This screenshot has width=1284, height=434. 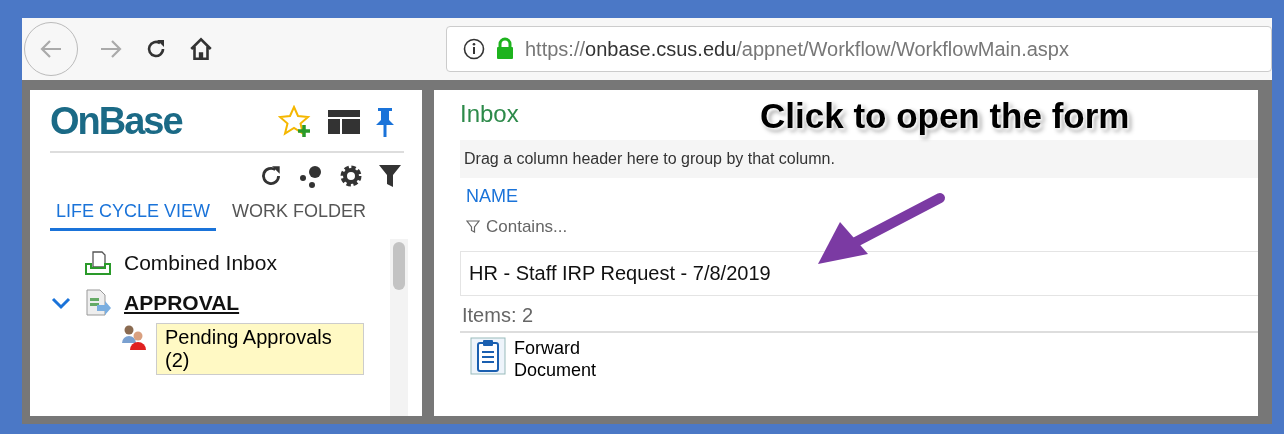 What do you see at coordinates (488, 356) in the screenshot?
I see `clipboard-icon` at bounding box center [488, 356].